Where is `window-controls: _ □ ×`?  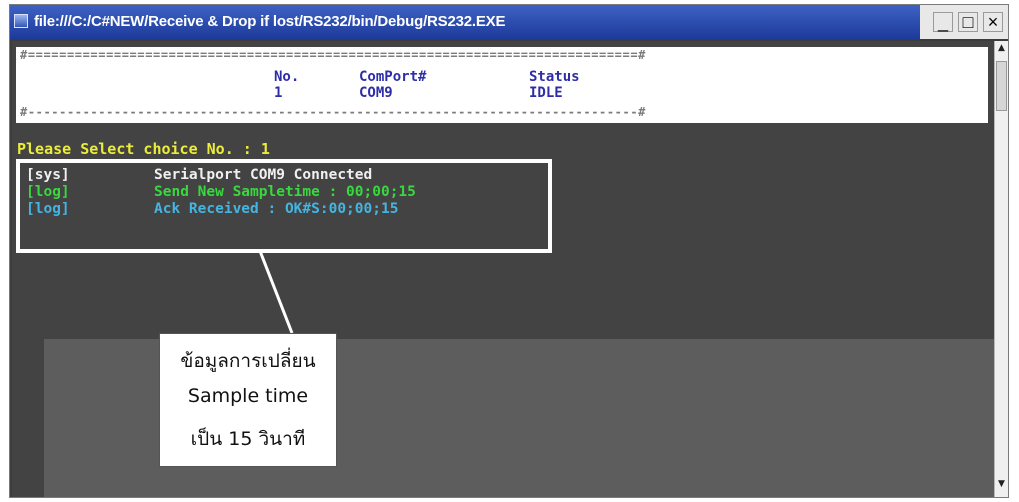 window-controls: _ □ × is located at coordinates (964, 22).